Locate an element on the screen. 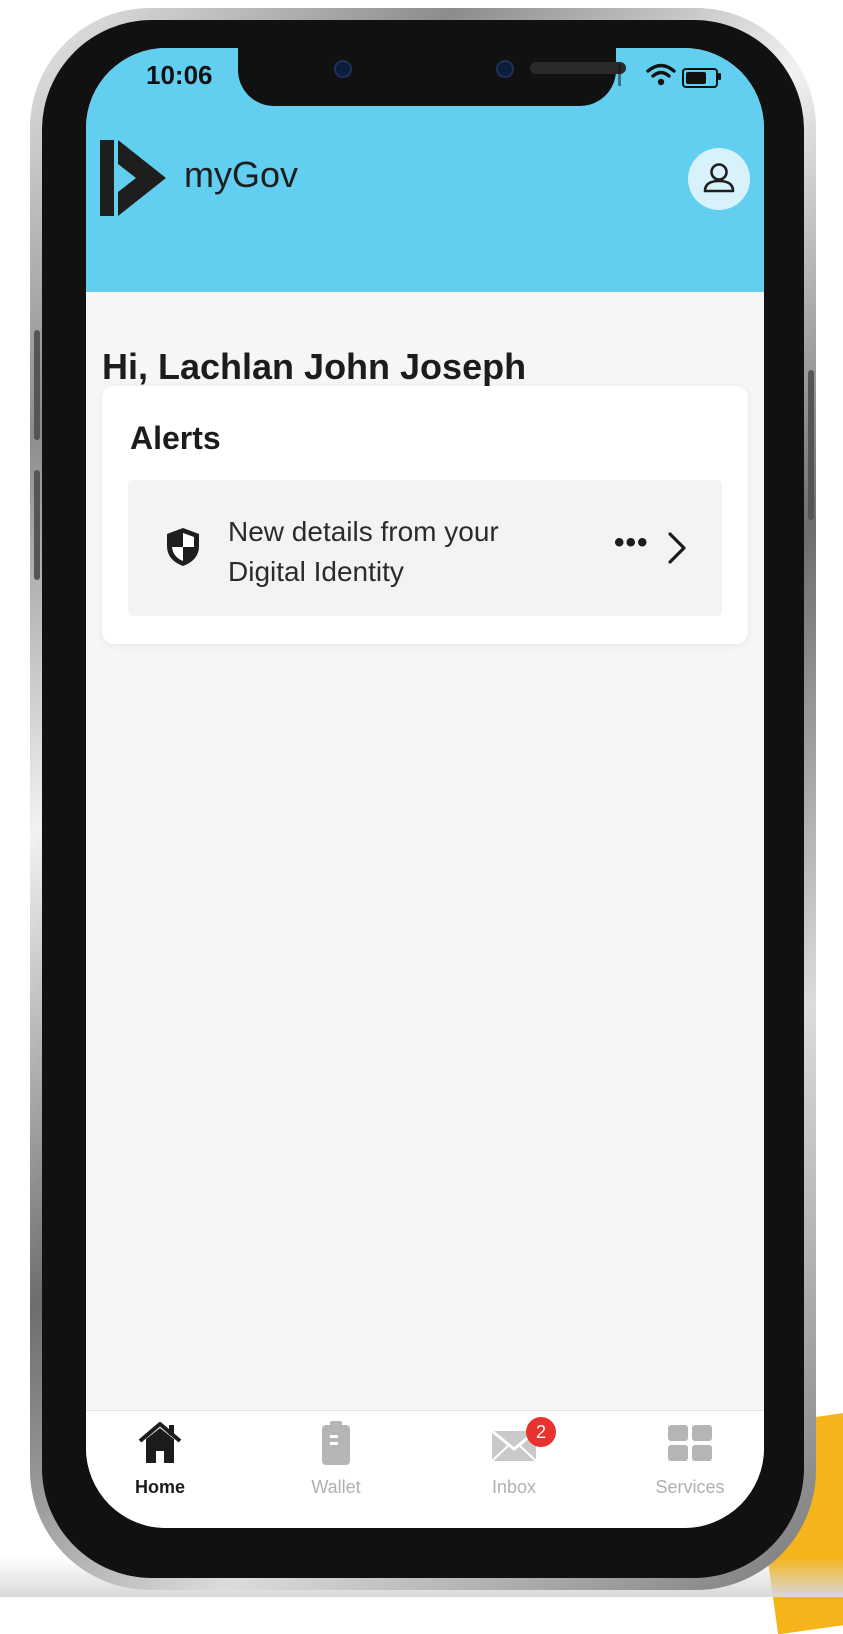 The height and width of the screenshot is (1634, 843). tab-home: Home is located at coordinates (160, 1469).